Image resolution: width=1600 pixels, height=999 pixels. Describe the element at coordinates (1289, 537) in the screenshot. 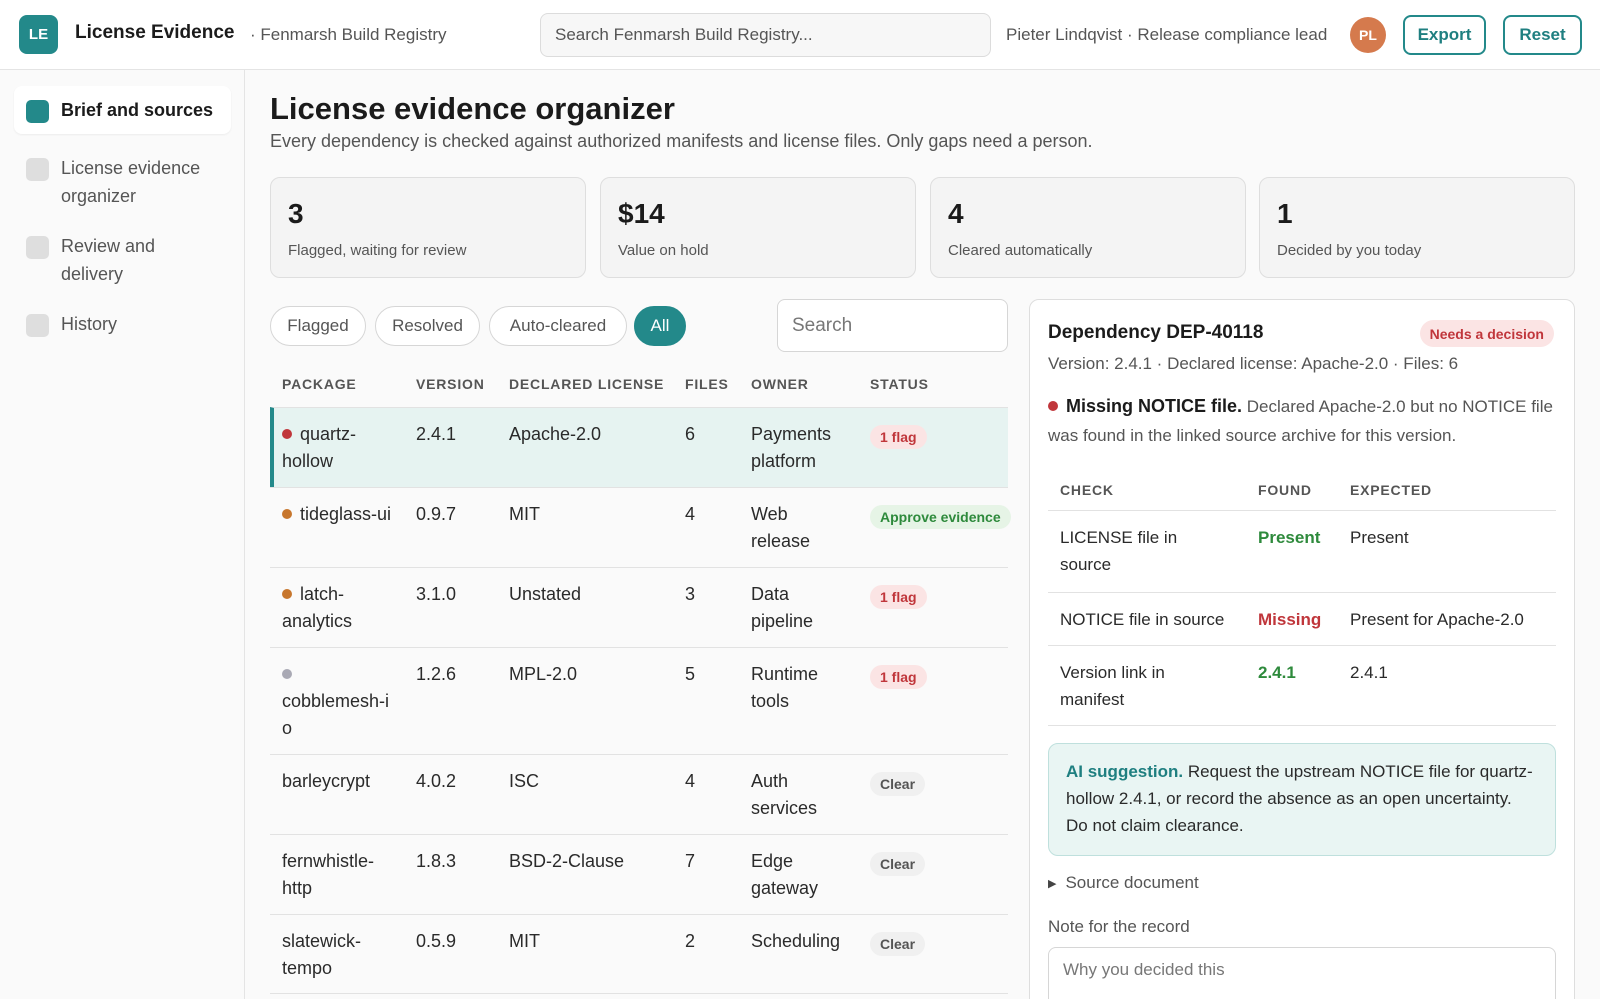

I see `check-found: Present` at that location.